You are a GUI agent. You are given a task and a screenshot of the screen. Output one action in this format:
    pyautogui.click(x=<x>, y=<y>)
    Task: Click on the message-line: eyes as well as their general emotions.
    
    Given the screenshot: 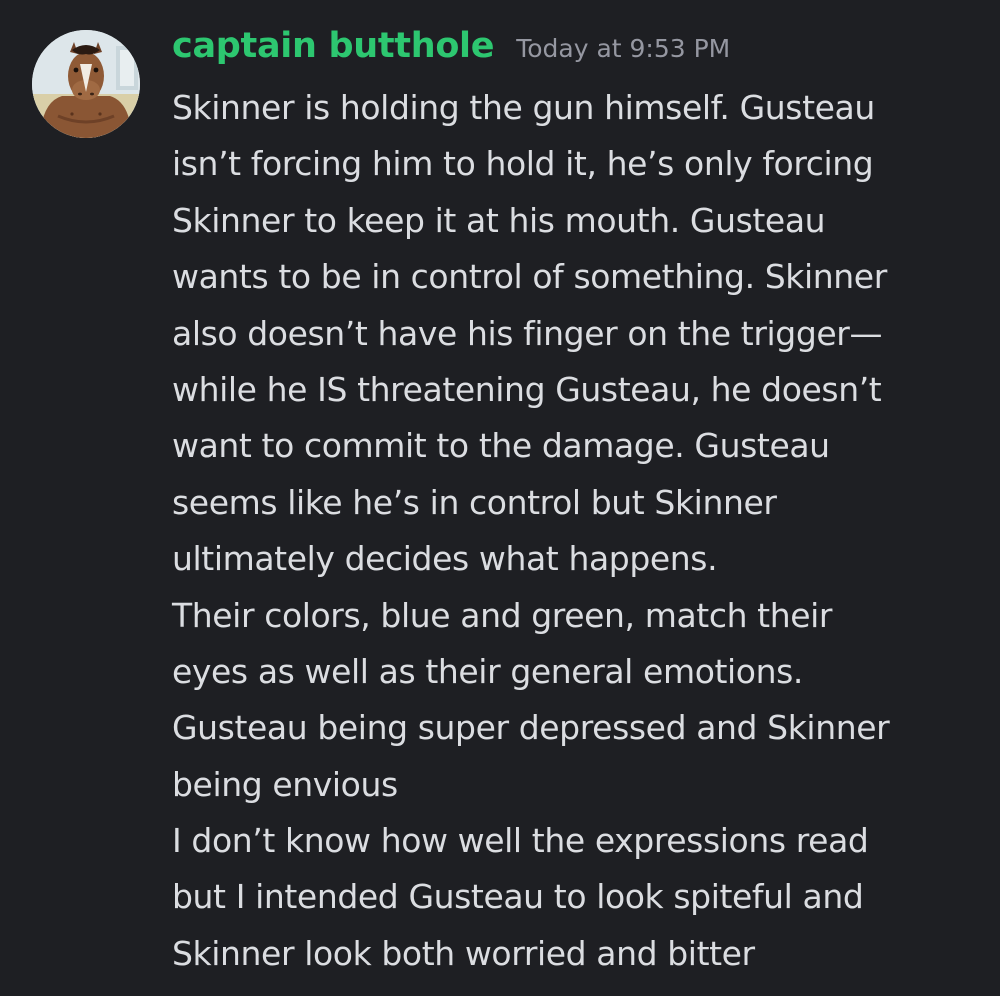 What is the action you would take?
    pyautogui.click(x=487, y=671)
    